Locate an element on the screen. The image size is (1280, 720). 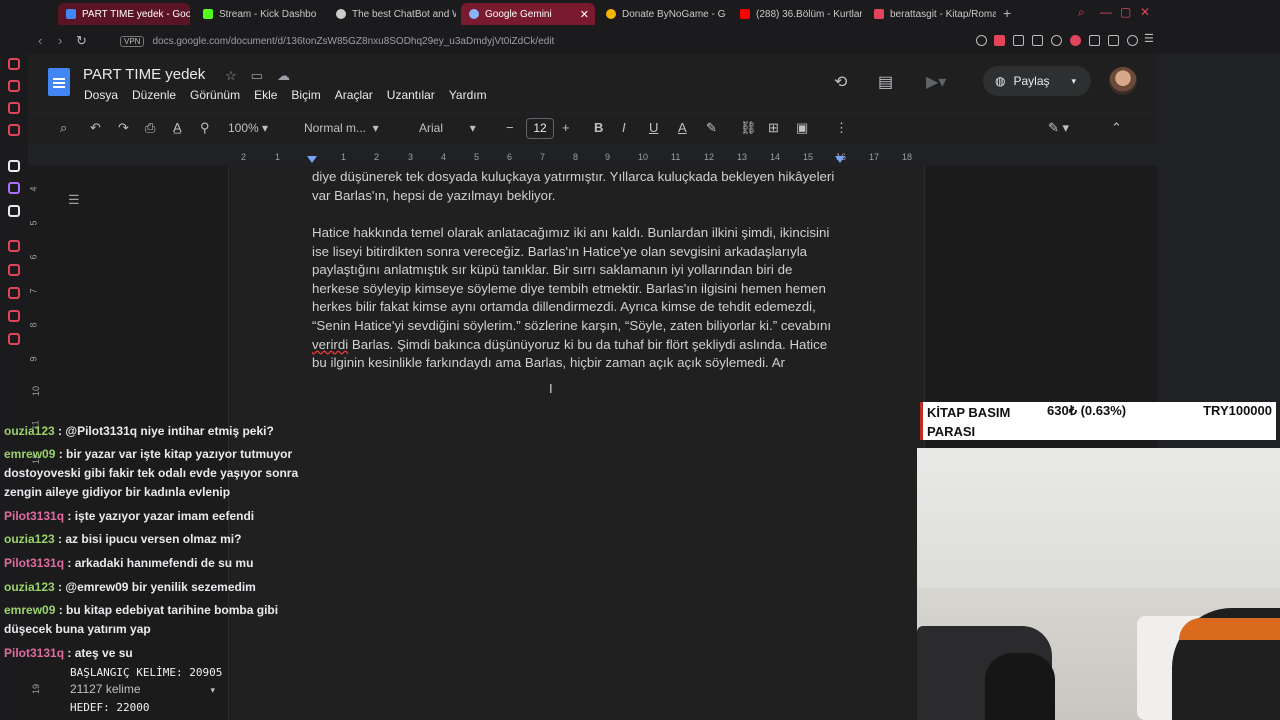
text-color-icon: A is located at coordinates (682, 127).